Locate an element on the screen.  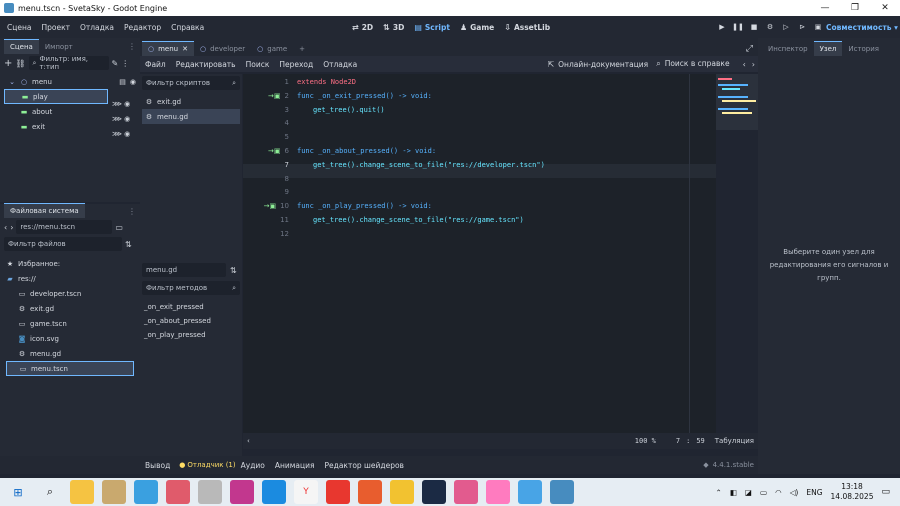
windows-start-icon: ⊞ is located at coordinates (18, 492).